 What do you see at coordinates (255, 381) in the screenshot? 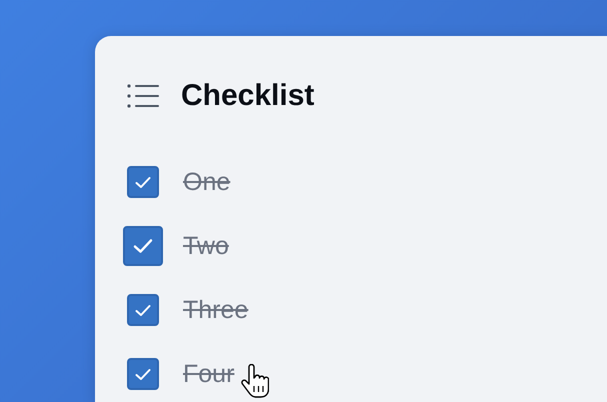
I see `hand-cursor-icon` at bounding box center [255, 381].